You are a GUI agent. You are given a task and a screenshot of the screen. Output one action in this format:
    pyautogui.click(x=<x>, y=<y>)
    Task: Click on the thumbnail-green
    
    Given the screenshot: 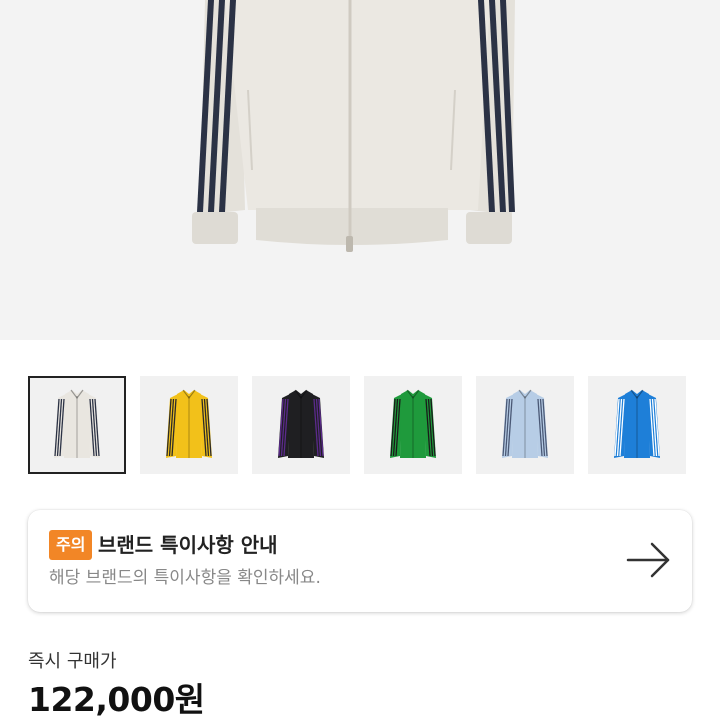 What is the action you would take?
    pyautogui.click(x=413, y=425)
    